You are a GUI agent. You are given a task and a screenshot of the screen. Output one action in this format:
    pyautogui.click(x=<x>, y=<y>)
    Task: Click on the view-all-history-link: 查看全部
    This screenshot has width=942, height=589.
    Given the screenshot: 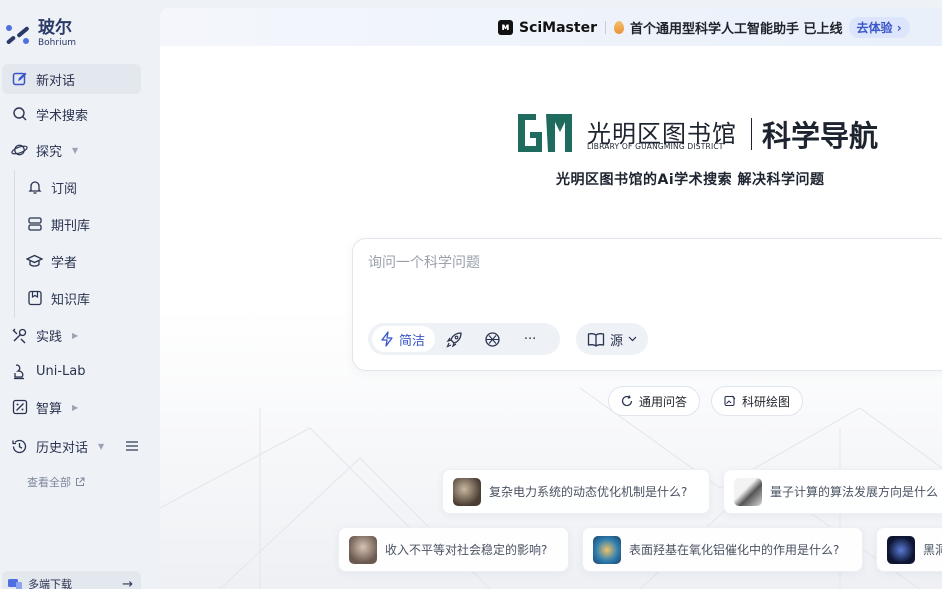 What is the action you would take?
    pyautogui.click(x=56, y=482)
    